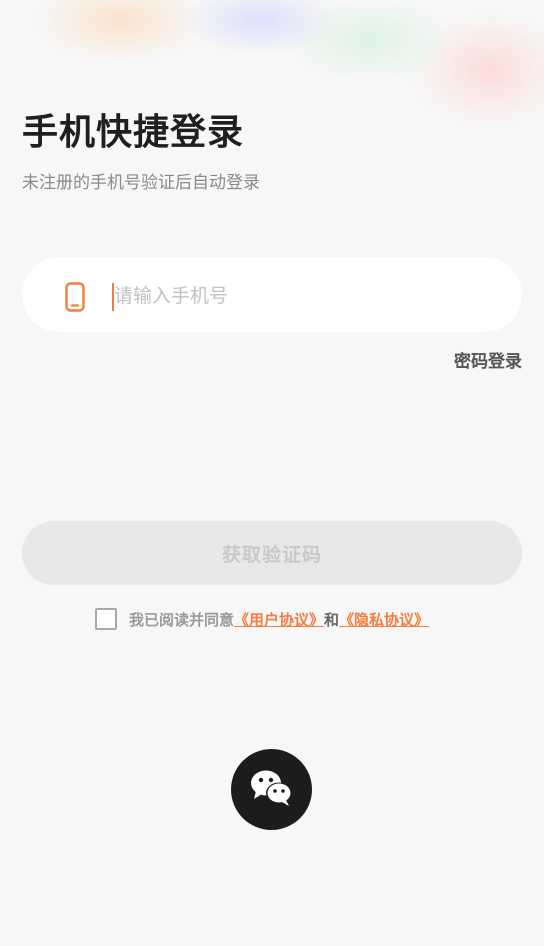 Image resolution: width=544 pixels, height=946 pixels. I want to click on phone-input-container, so click(272, 294).